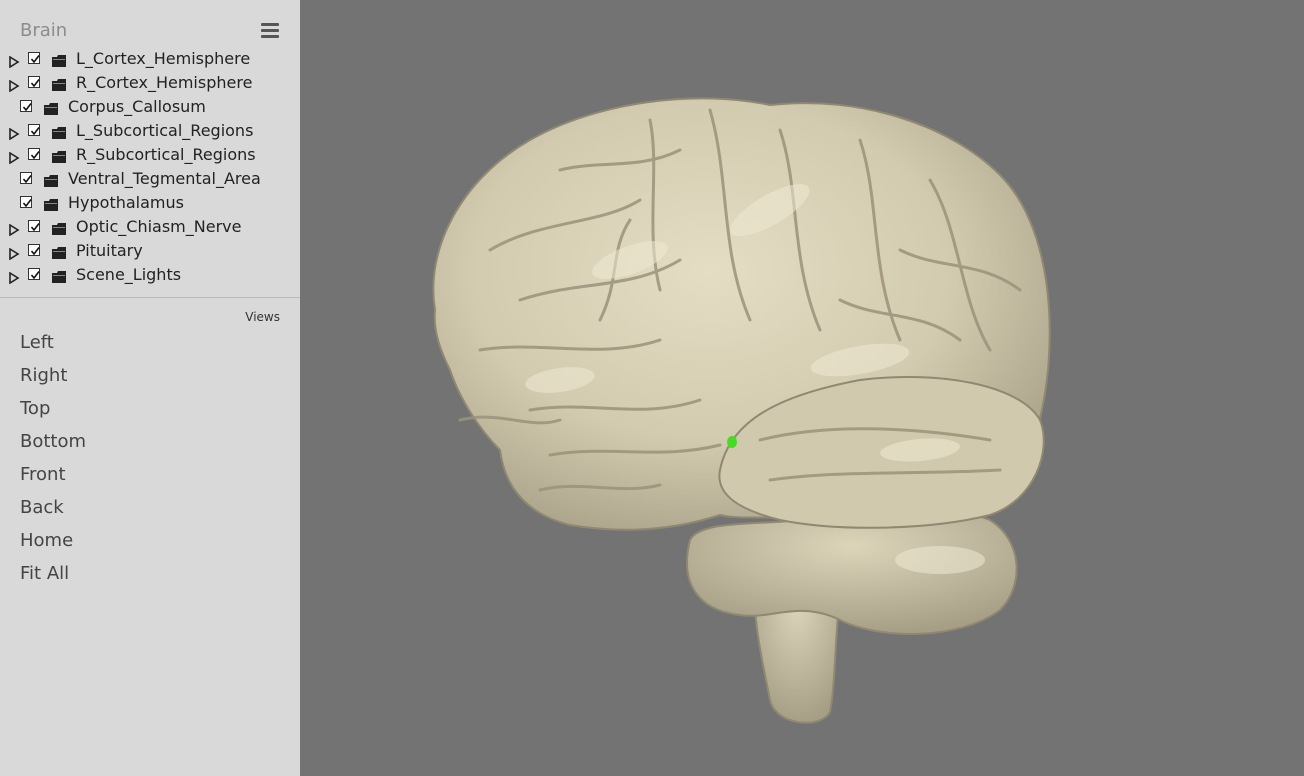 The image size is (1304, 776). Describe the element at coordinates (270, 31) in the screenshot. I see `hamburger-menu-icon` at that location.